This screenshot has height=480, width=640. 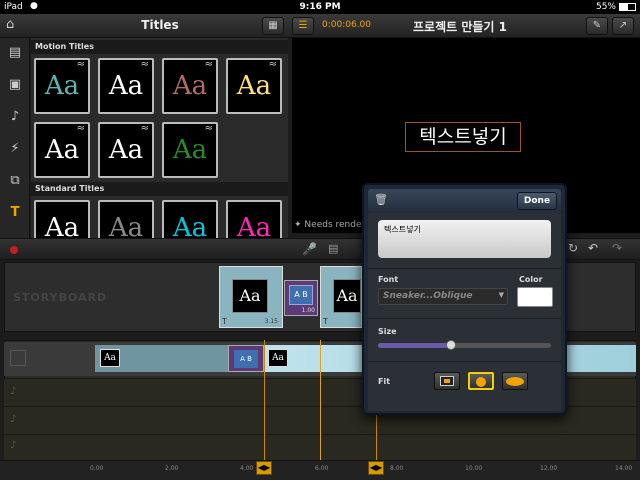 I want to click on photo-library-icon: ▣, so click(x=15, y=85).